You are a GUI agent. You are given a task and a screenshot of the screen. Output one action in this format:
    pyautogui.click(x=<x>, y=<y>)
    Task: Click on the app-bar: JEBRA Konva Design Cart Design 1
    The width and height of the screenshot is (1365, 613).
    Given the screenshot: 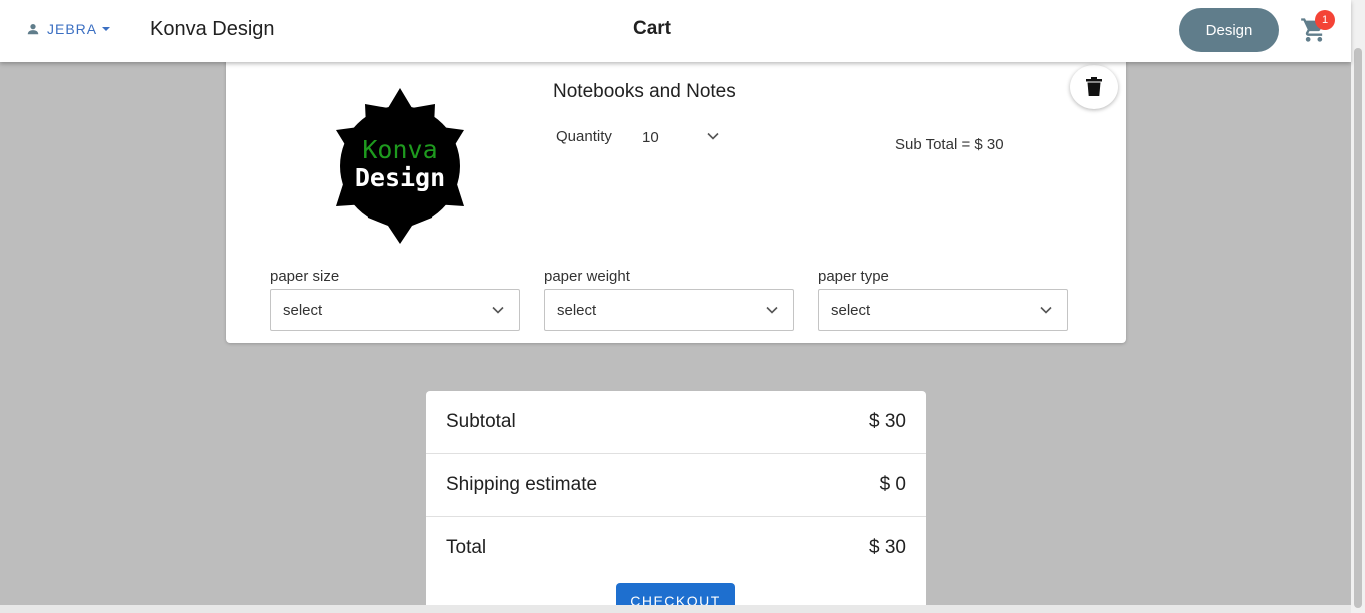 What is the action you would take?
    pyautogui.click(x=675, y=31)
    